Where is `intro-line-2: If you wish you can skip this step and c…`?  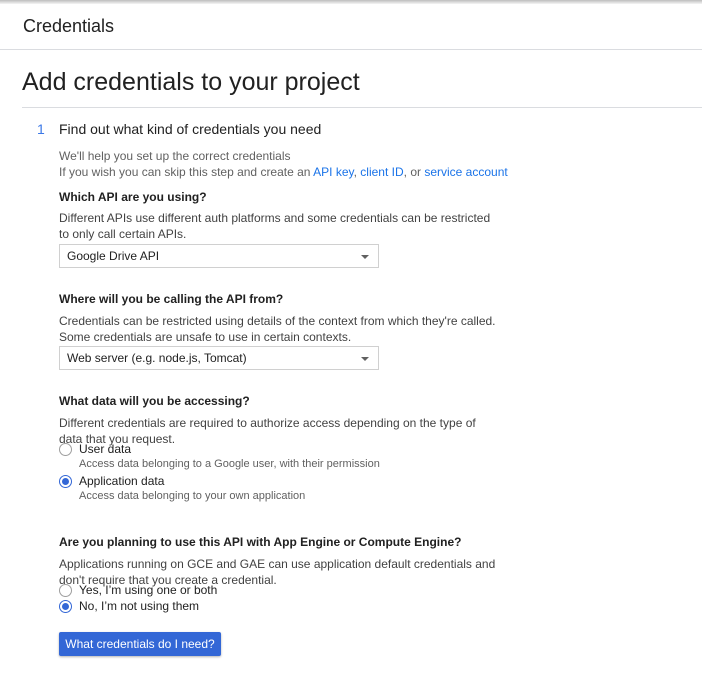
intro-line-2: If you wish you can skip this step and c… is located at coordinates (283, 172).